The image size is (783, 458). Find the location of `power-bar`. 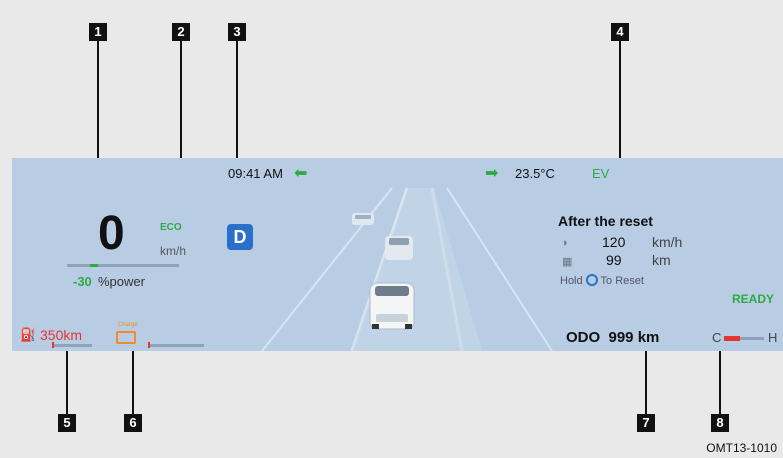

power-bar is located at coordinates (123, 265).